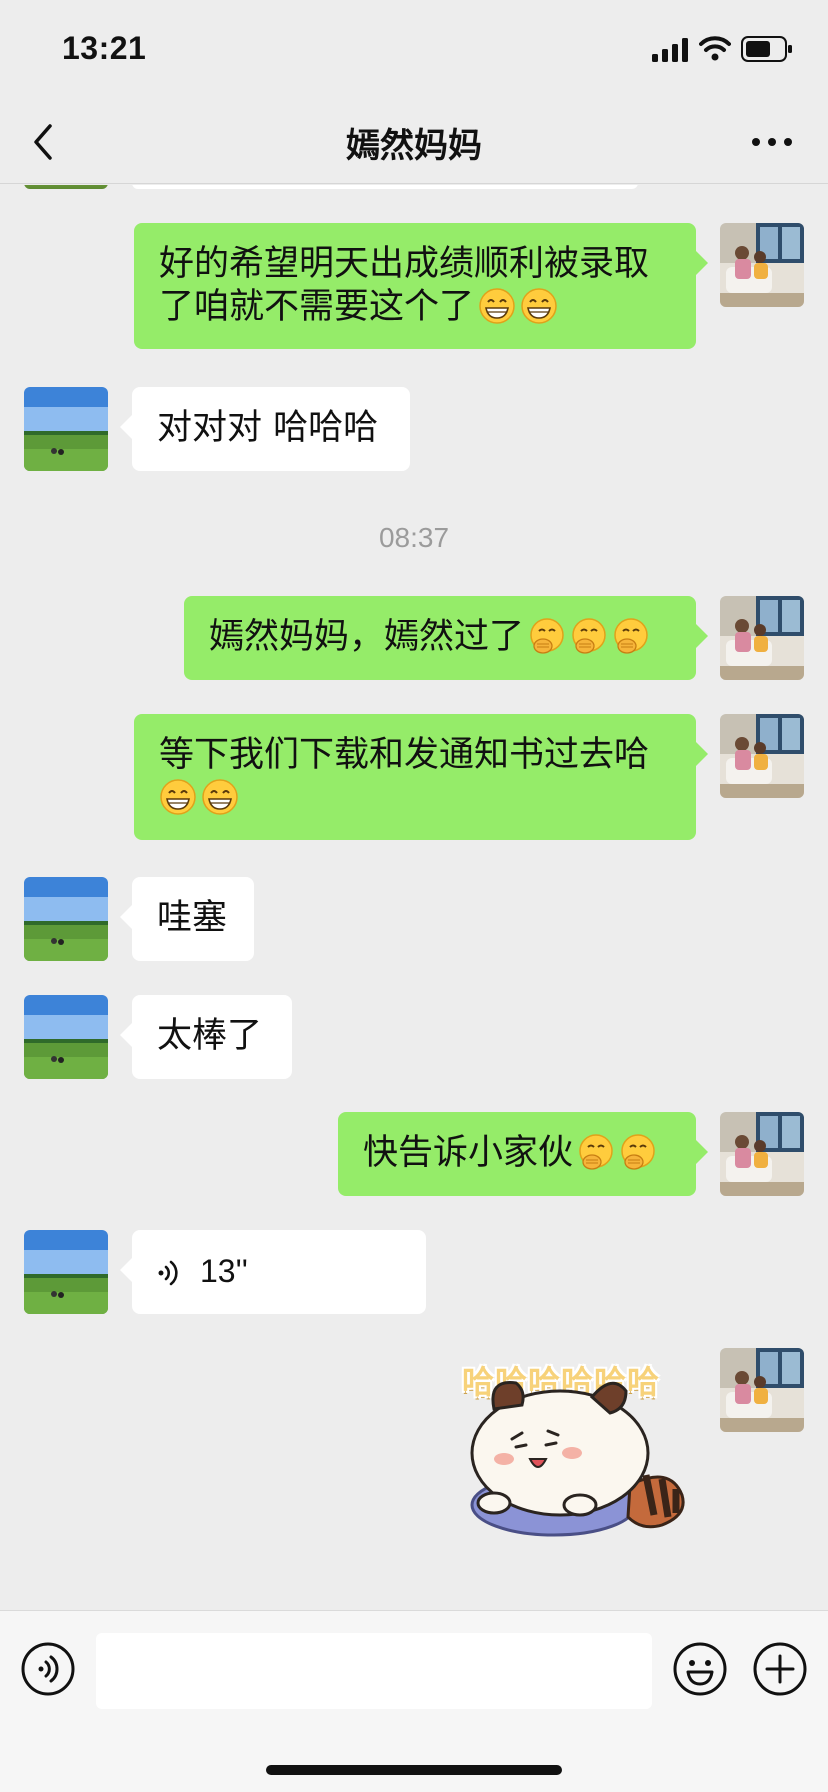 Image resolution: width=828 pixels, height=1792 pixels. I want to click on message-text: 了咱就不需要这个了, so click(317, 307).